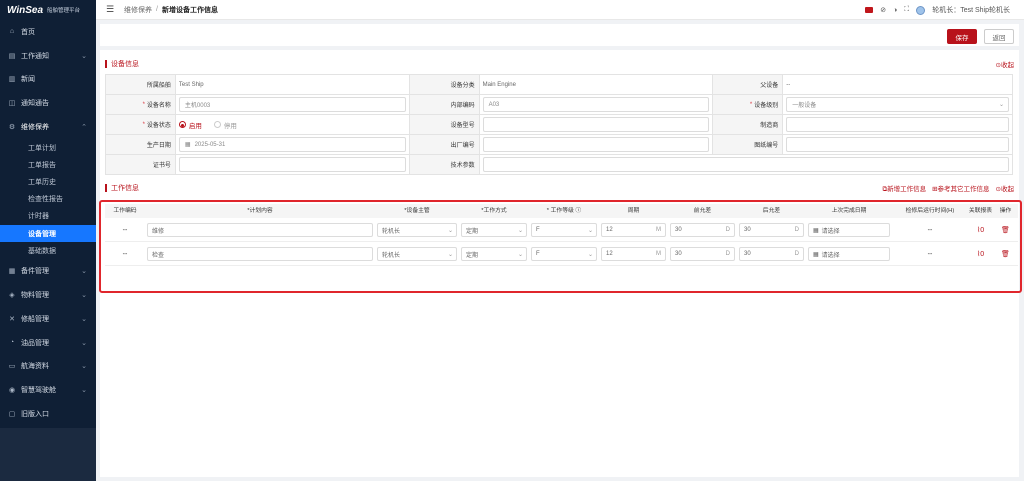 This screenshot has height=481, width=1024. What do you see at coordinates (12, 319) in the screenshot?
I see `menu-icon: ✕` at bounding box center [12, 319].